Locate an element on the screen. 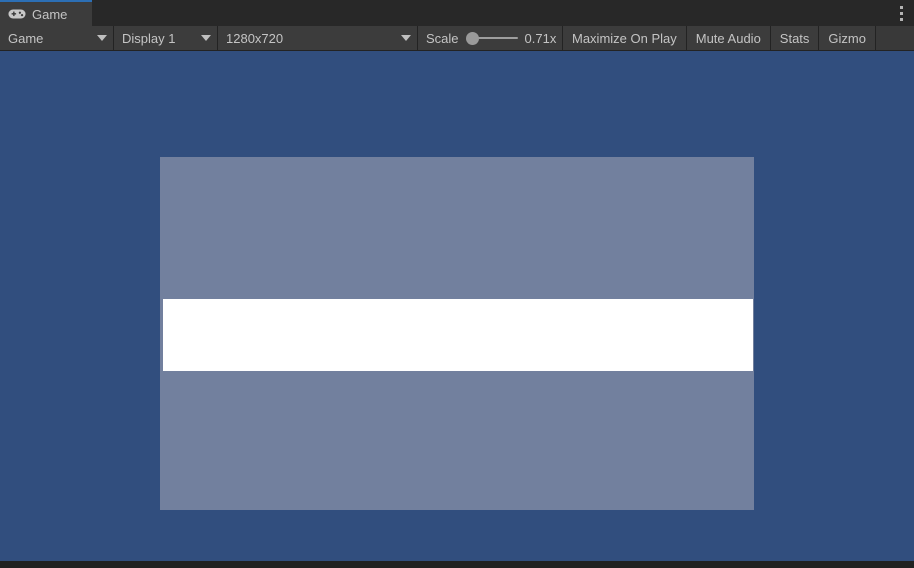  view-type-value: Game is located at coordinates (26, 38).